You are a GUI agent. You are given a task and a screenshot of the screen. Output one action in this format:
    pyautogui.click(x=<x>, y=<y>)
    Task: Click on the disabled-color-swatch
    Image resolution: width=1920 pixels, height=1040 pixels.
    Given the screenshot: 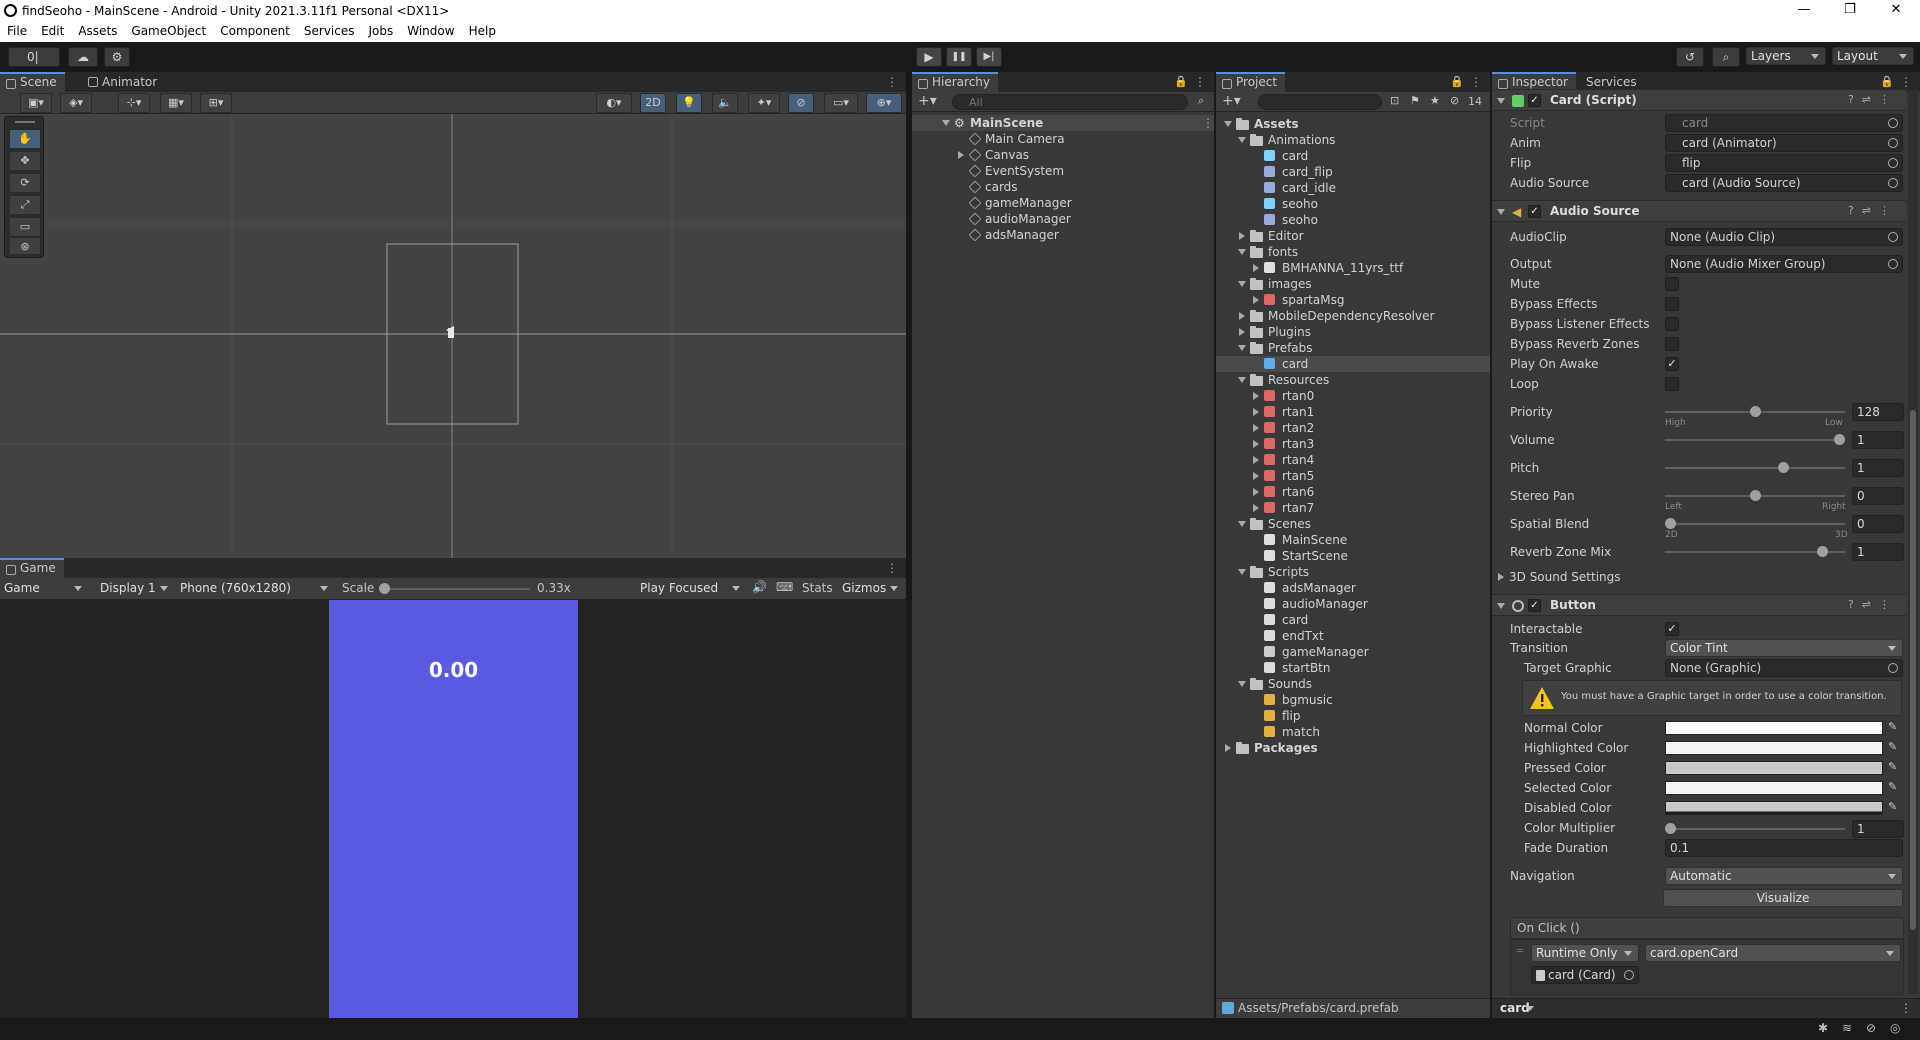 What is the action you would take?
    pyautogui.click(x=1774, y=808)
    